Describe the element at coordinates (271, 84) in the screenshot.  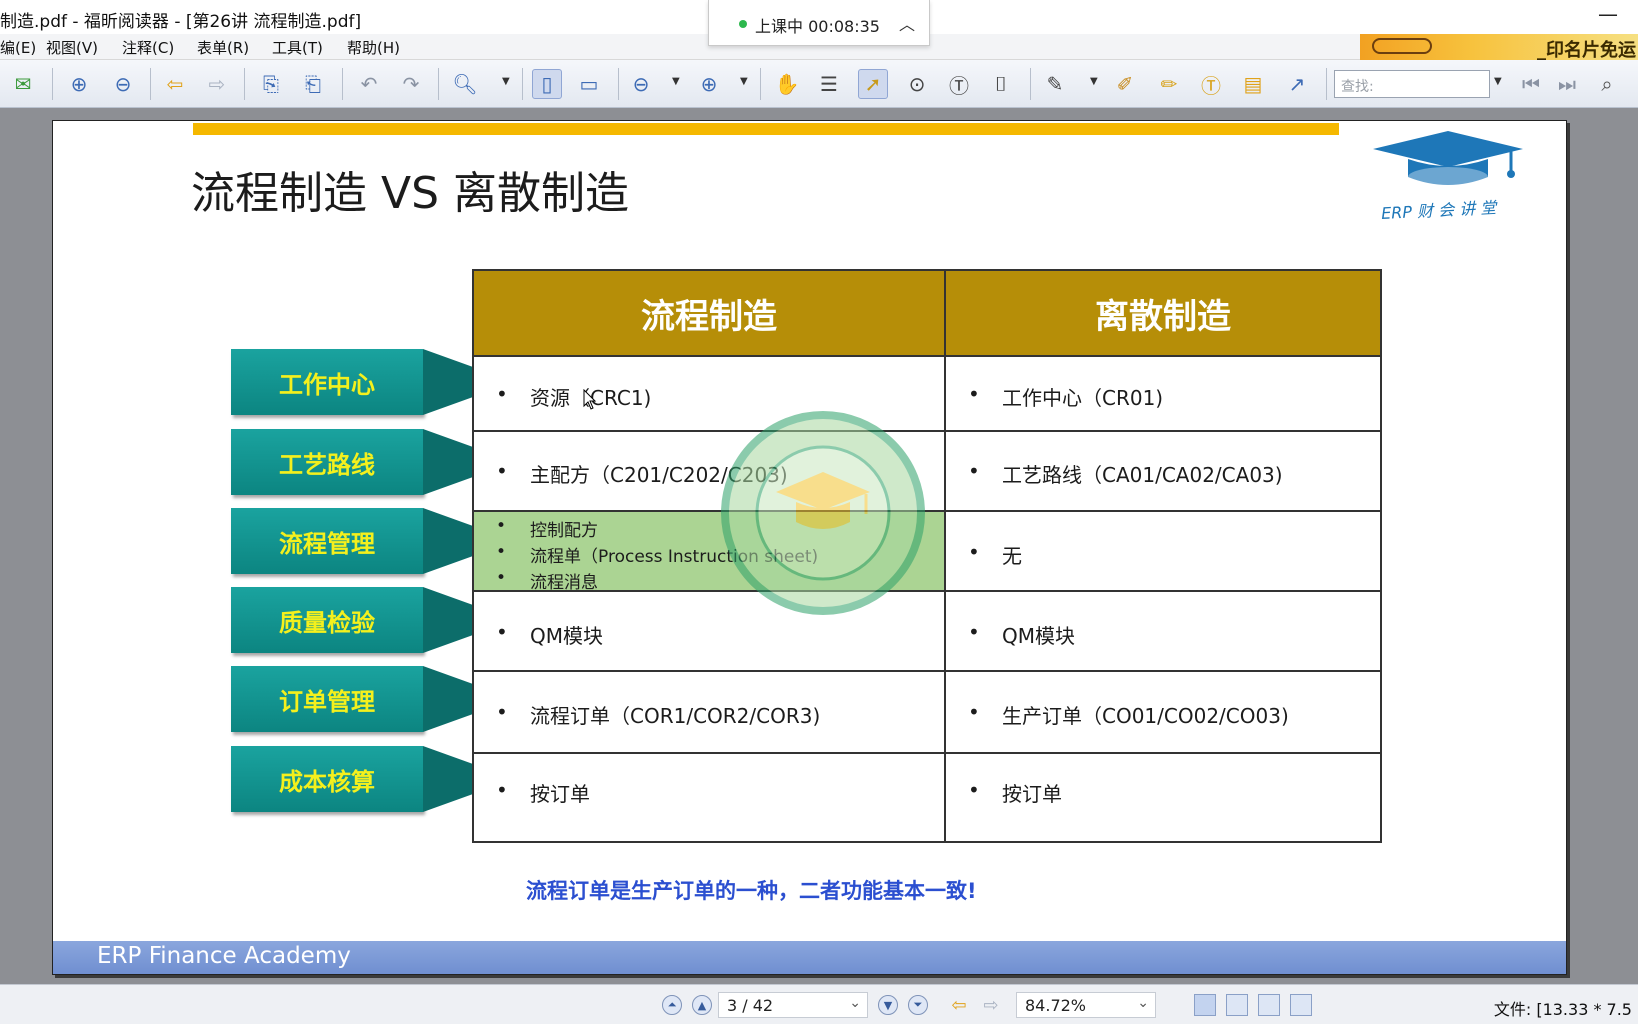
I see `extract-page-icon: ⎘` at that location.